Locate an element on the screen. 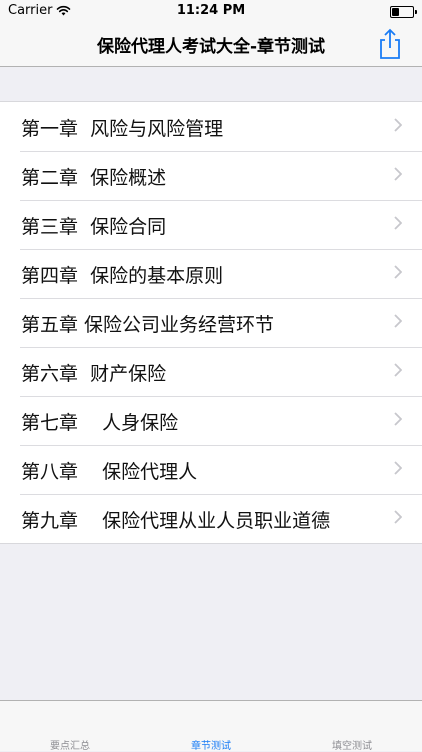 Image resolution: width=422 pixels, height=752 pixels. share-icon is located at coordinates (390, 43).